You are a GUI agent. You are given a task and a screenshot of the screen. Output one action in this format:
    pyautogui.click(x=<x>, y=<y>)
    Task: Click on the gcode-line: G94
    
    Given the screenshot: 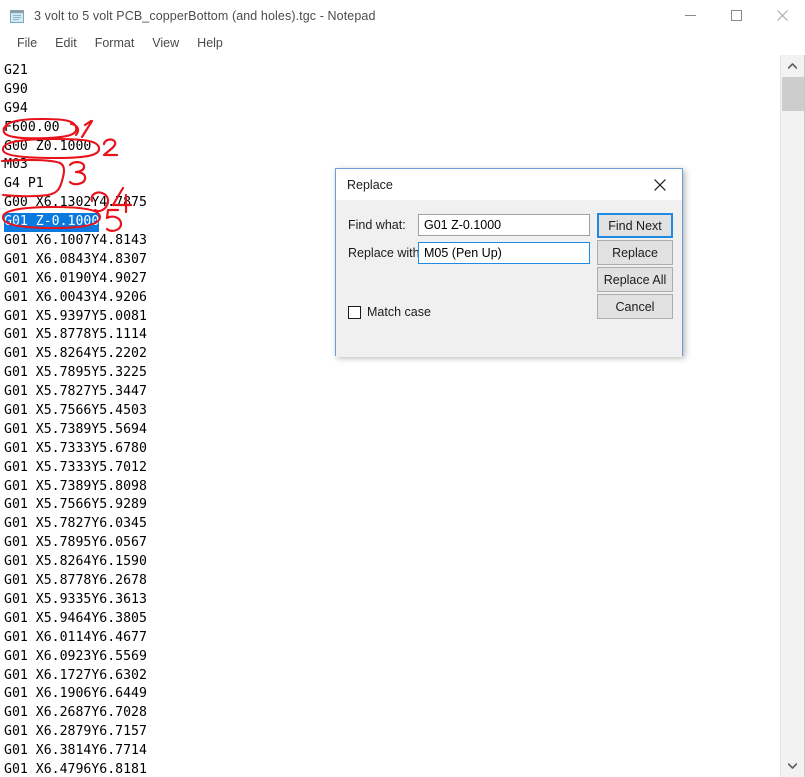 What is the action you would take?
    pyautogui.click(x=75, y=109)
    